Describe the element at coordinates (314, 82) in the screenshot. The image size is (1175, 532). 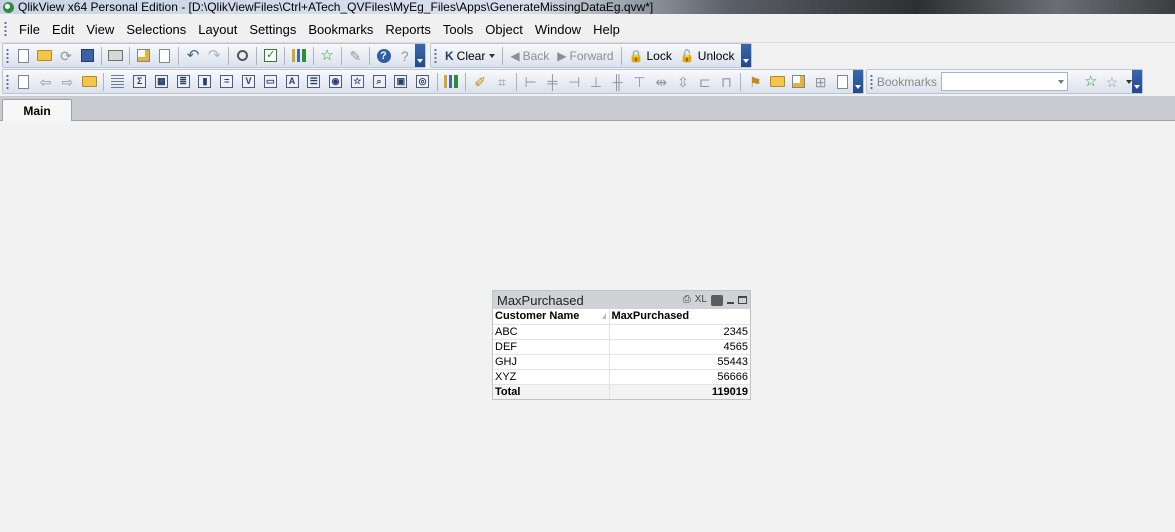
I see `create-line-arrow-button: ☰` at that location.